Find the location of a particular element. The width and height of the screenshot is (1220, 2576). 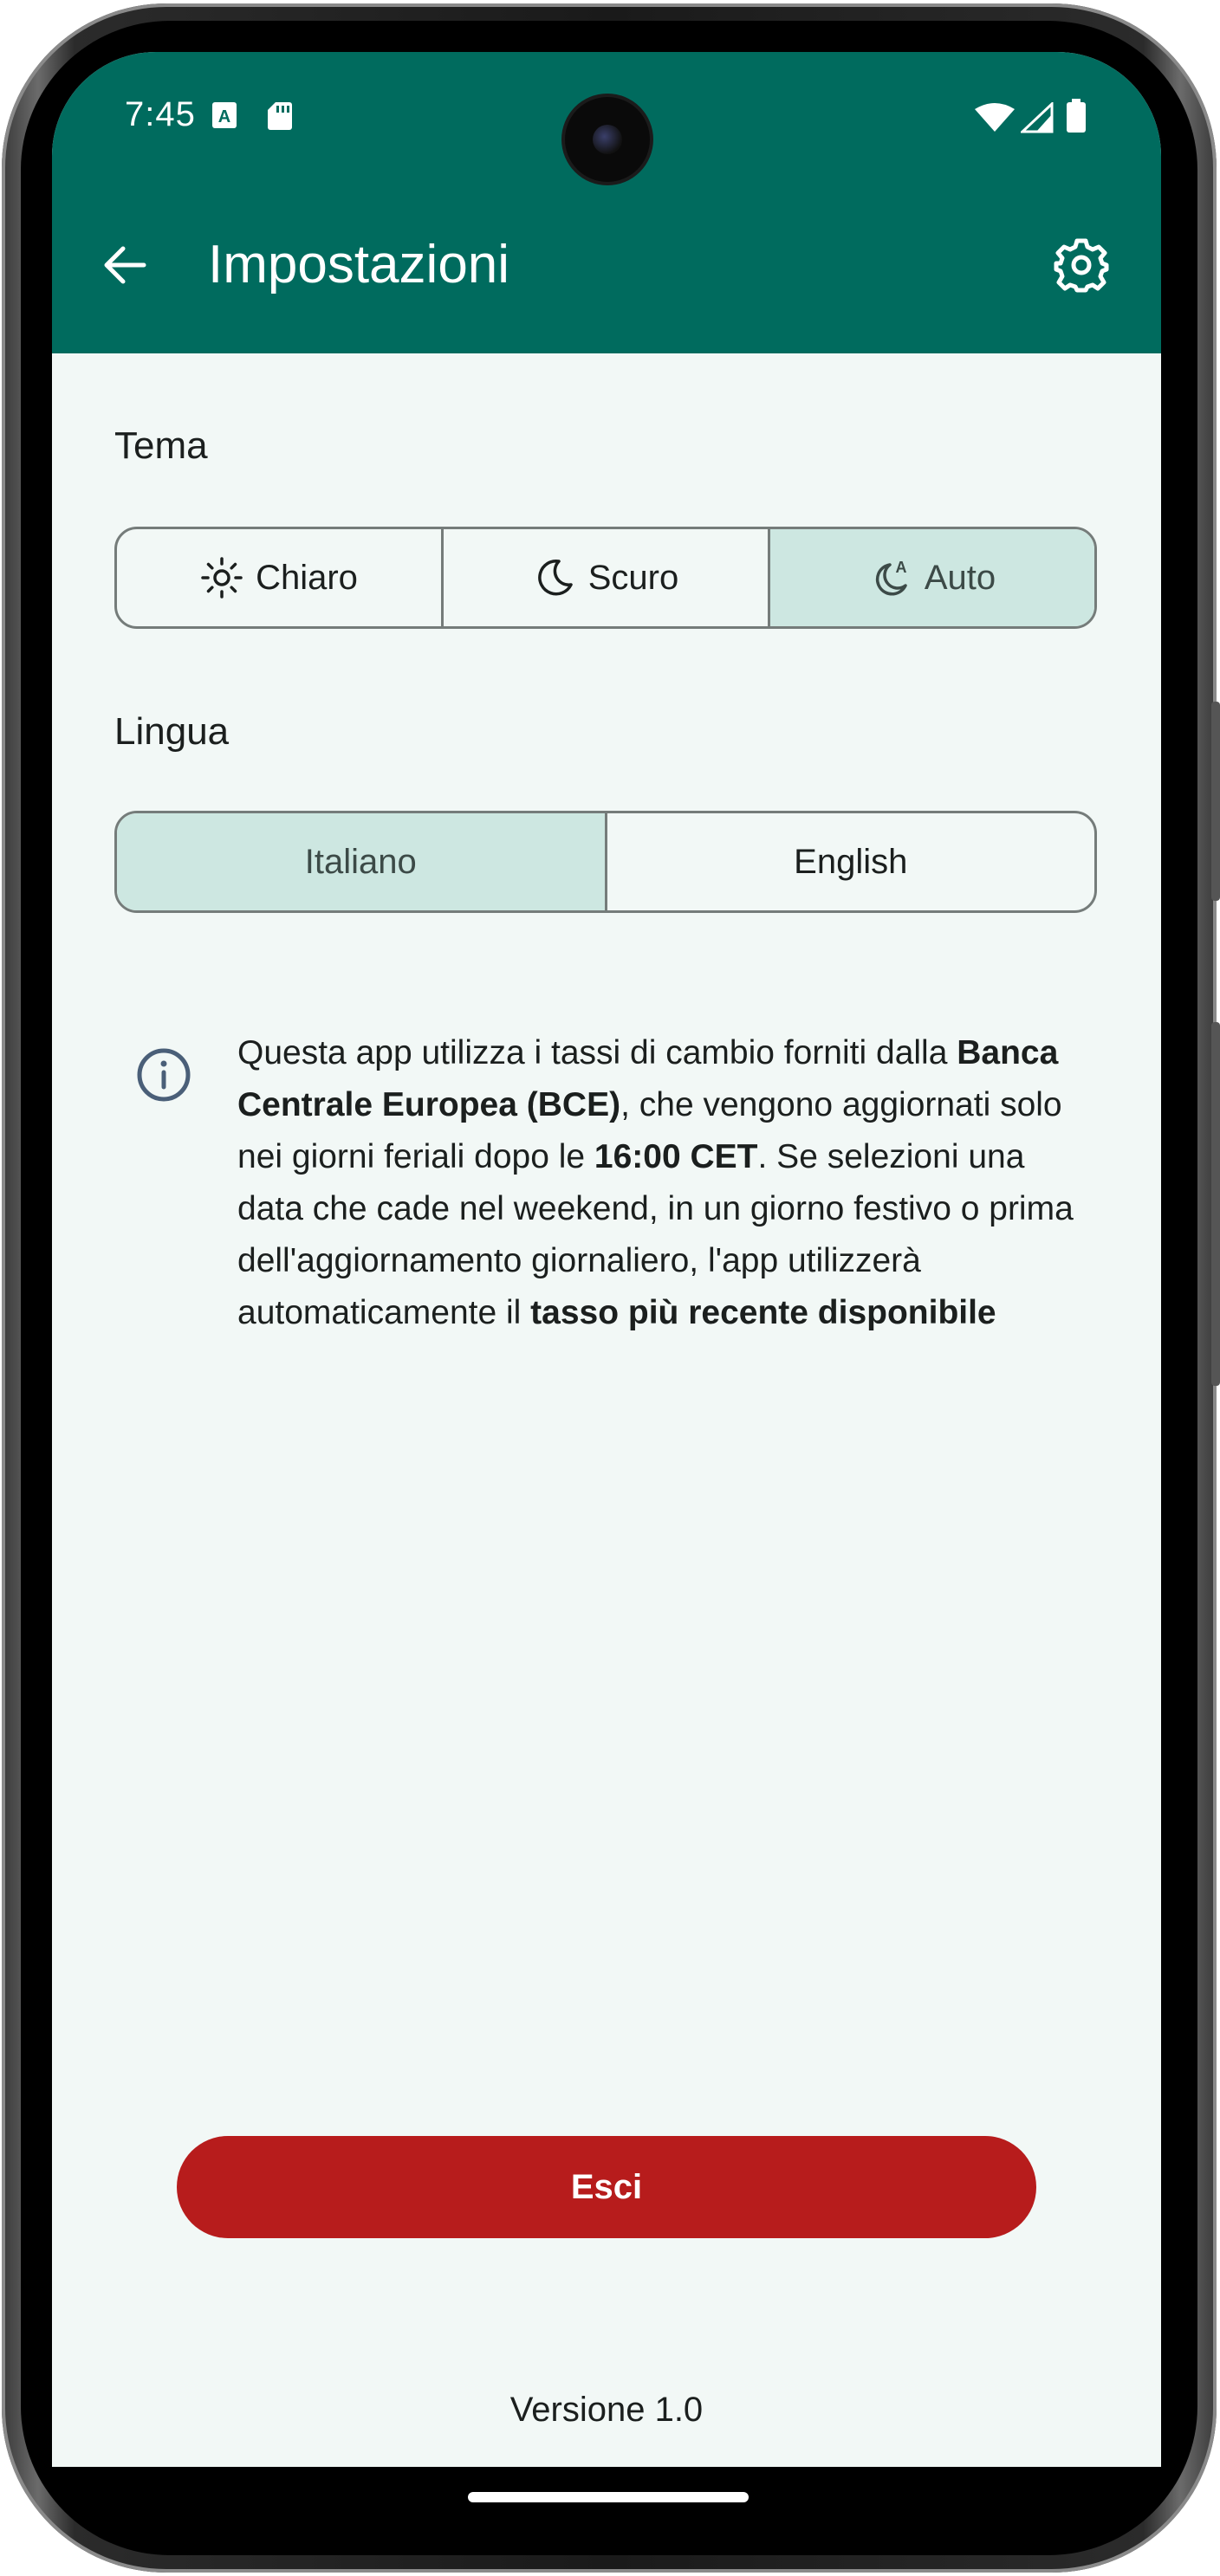

language-option-label: Italiano is located at coordinates (360, 861).